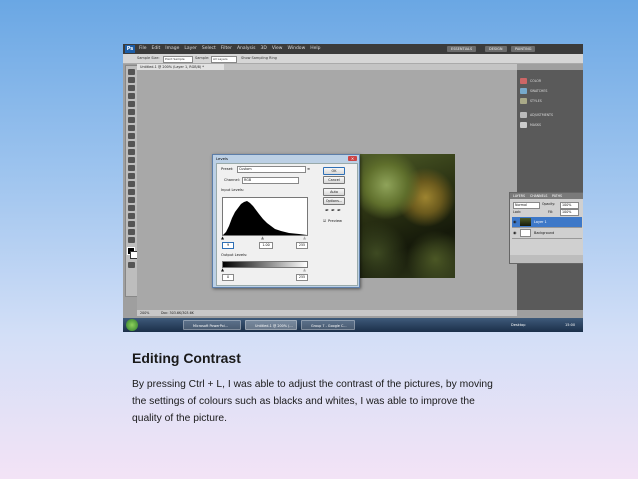  I want to click on layer-row-layer-1: ◉ Layer 1, so click(547, 222).